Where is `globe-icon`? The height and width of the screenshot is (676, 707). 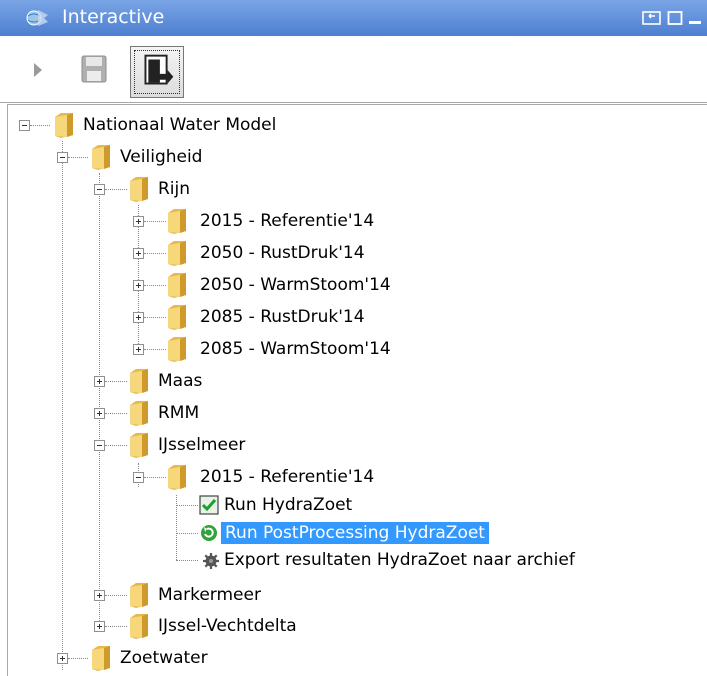
globe-icon is located at coordinates (37, 18).